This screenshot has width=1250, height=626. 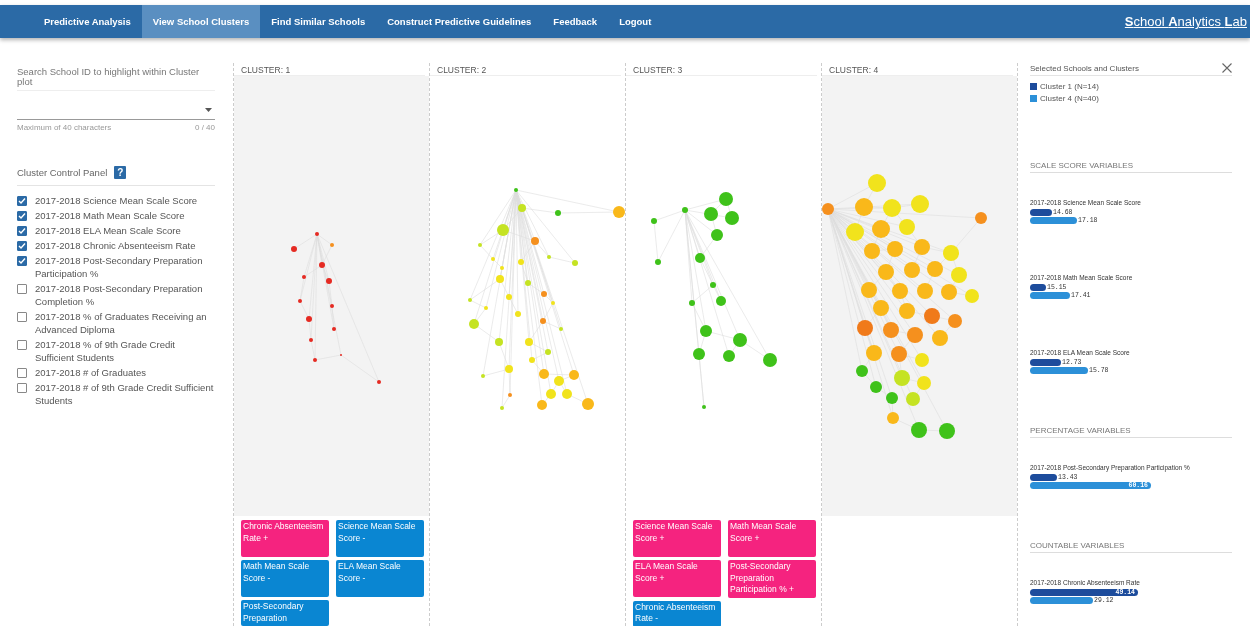 What do you see at coordinates (772, 538) in the screenshot?
I see `variable-tag: Math Mean Scale Score +` at bounding box center [772, 538].